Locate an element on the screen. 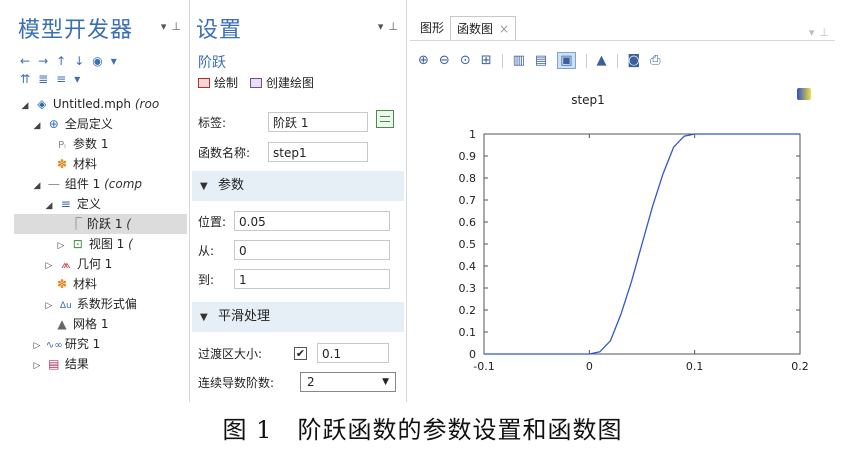 The height and width of the screenshot is (455, 845). to-label: 到: is located at coordinates (206, 279).